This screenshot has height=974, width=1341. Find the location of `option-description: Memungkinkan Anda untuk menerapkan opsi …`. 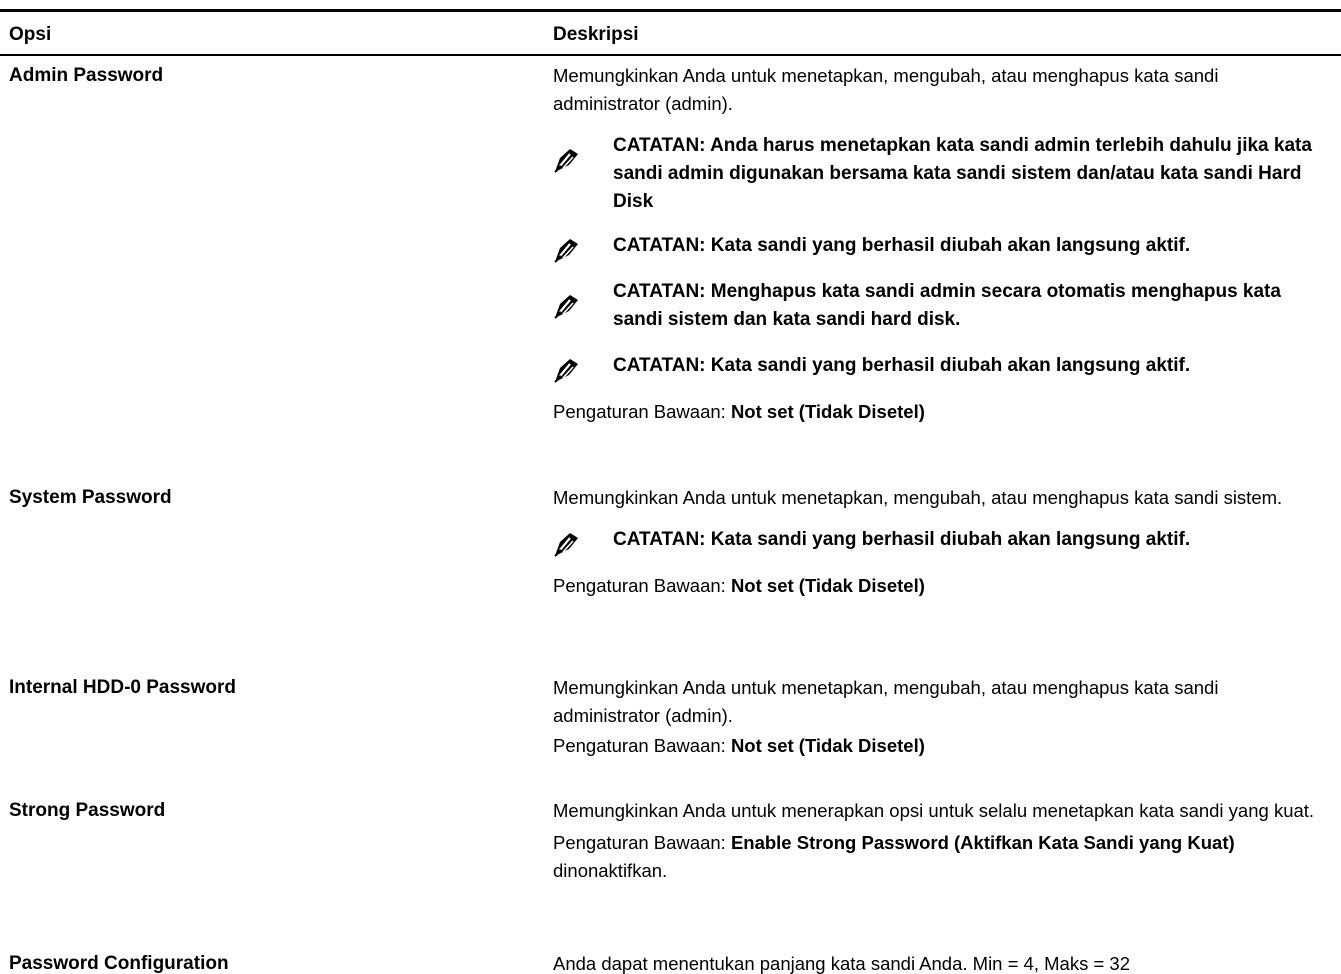

option-description: Memungkinkan Anda untuk menerapkan opsi … is located at coordinates (938, 841).